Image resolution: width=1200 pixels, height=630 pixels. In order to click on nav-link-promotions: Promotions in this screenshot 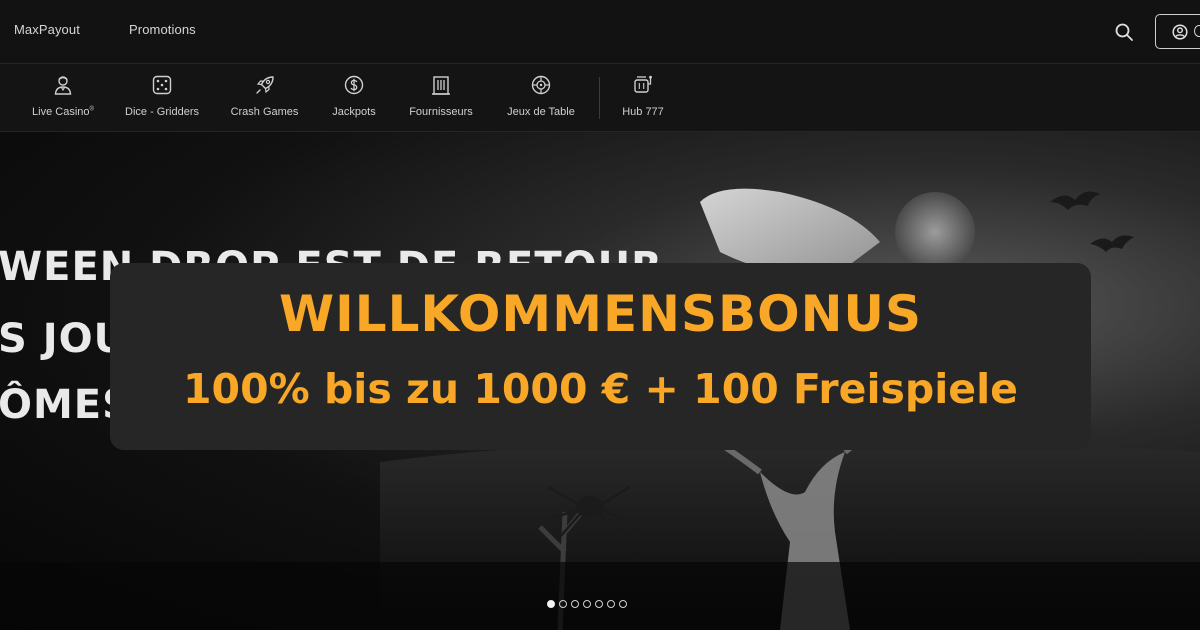, I will do `click(162, 29)`.